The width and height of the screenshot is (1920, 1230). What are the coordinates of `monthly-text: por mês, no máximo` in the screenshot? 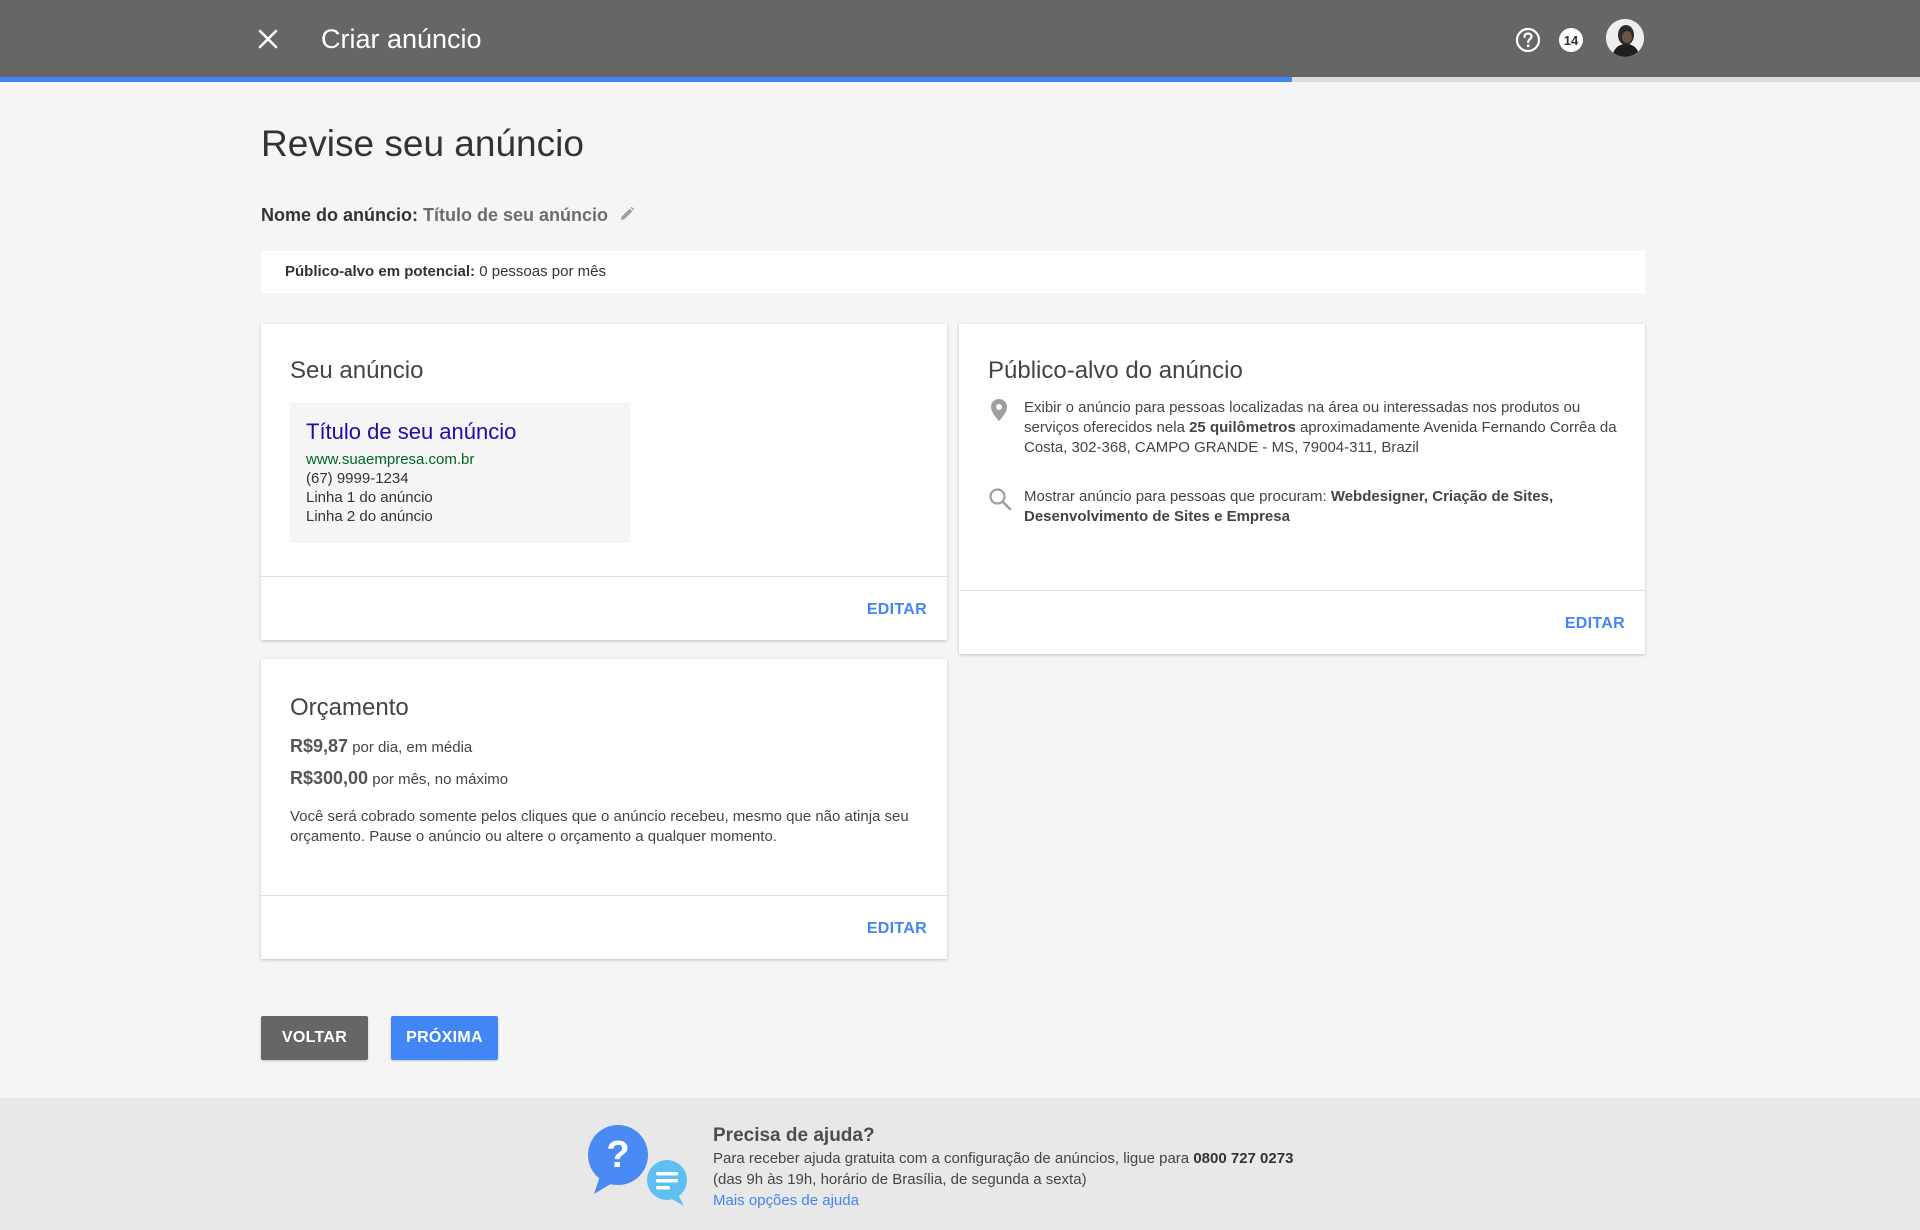 It's located at (438, 779).